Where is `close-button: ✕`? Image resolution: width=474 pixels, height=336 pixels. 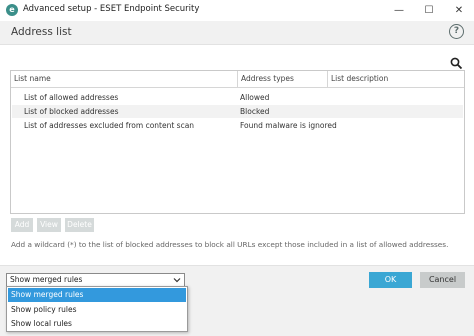 close-button: ✕ is located at coordinates (459, 10).